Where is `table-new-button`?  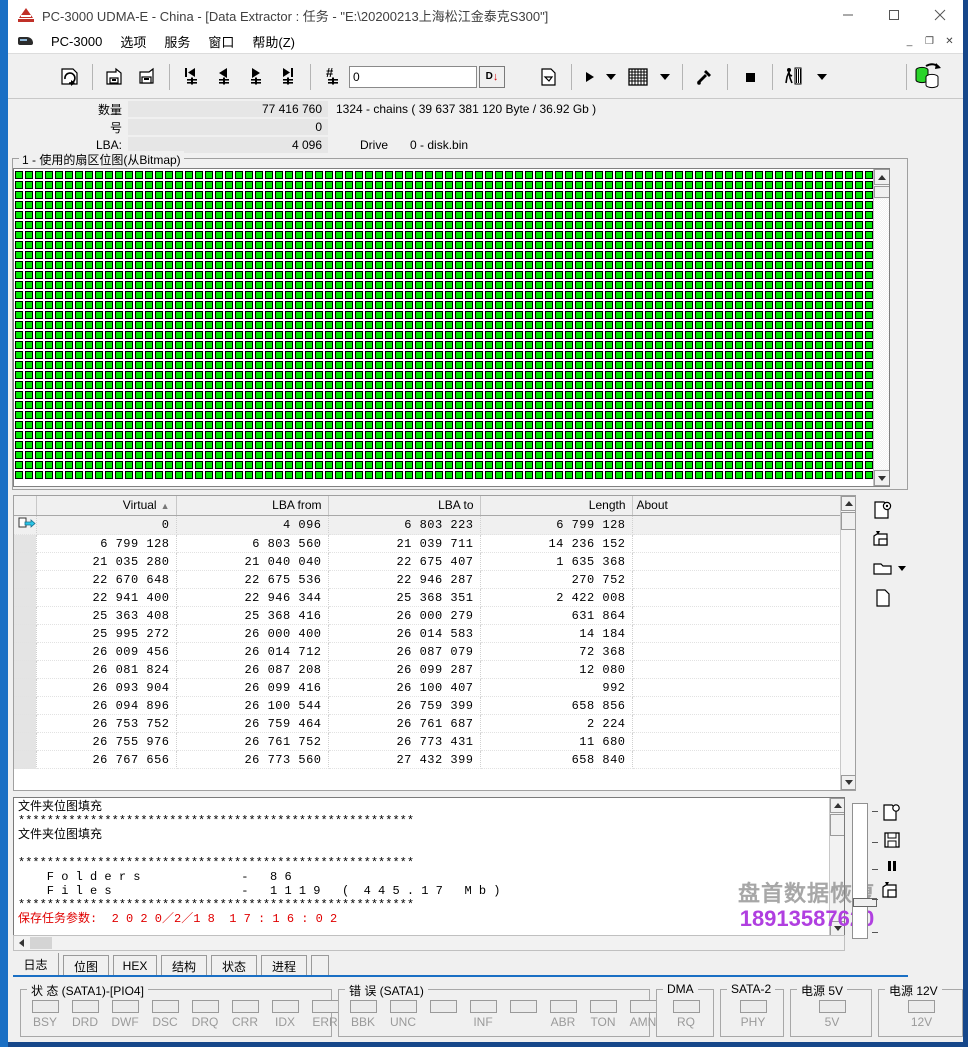 table-new-button is located at coordinates (883, 598).